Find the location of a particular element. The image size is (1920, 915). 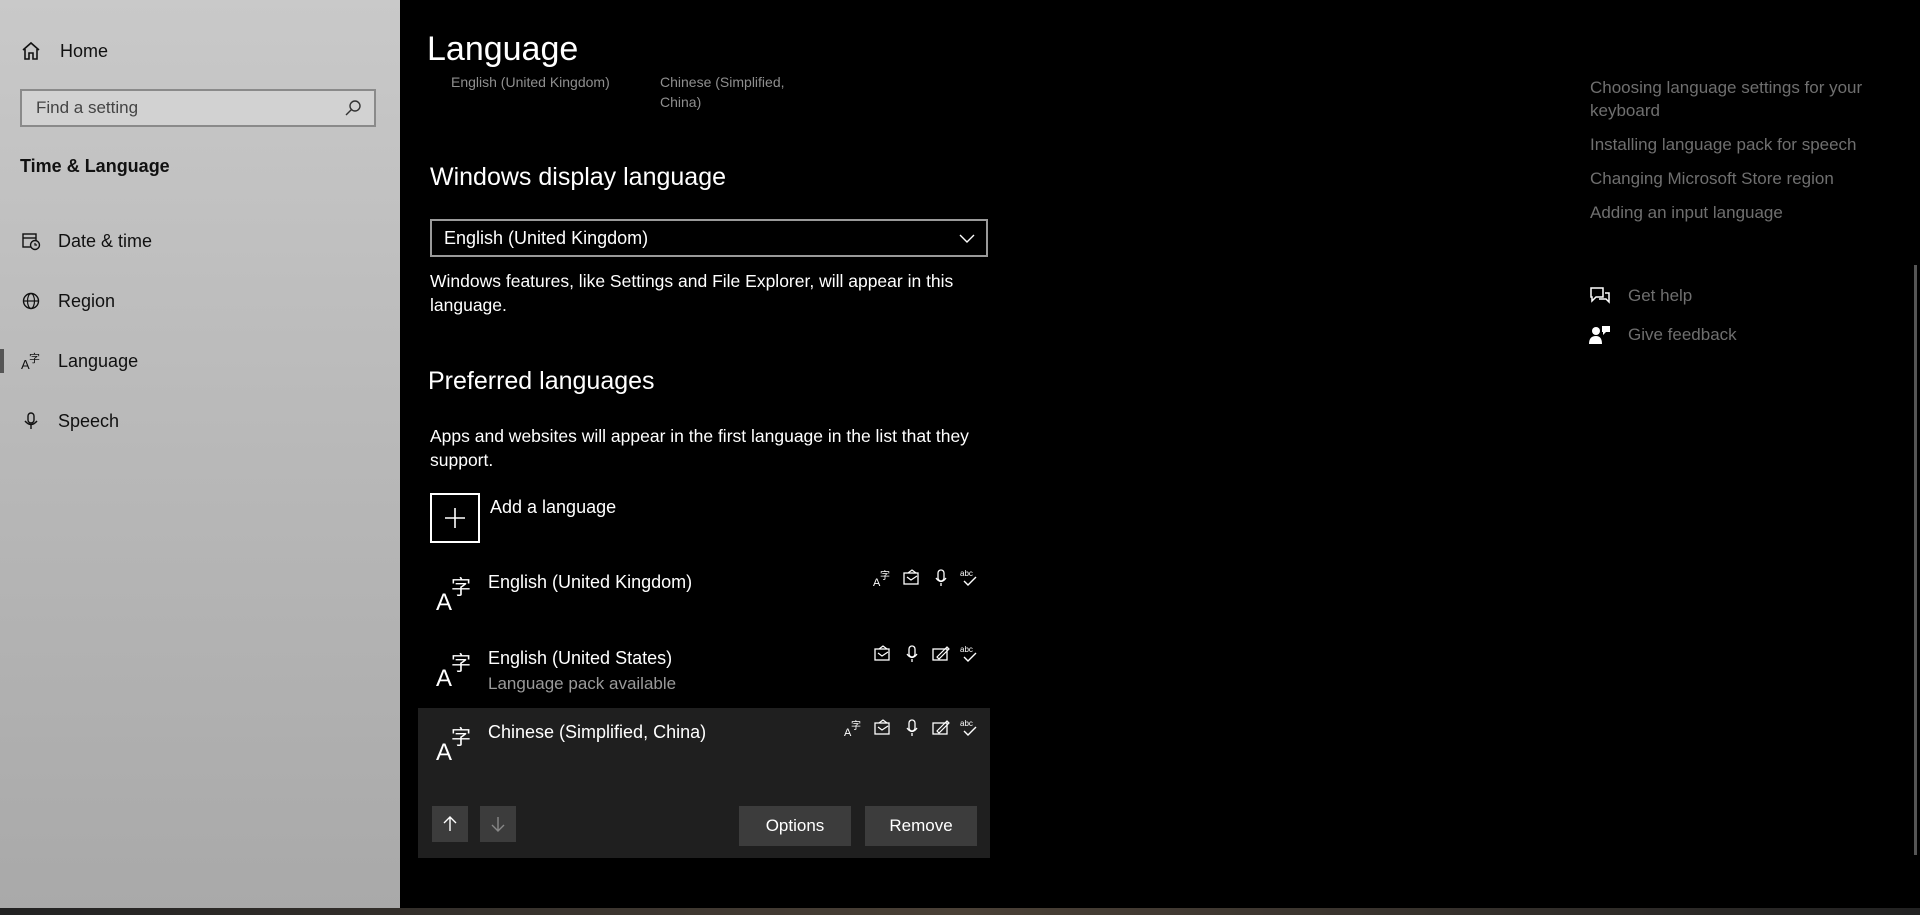

language-name: Chinese (Simplified, China) is located at coordinates (597, 732).